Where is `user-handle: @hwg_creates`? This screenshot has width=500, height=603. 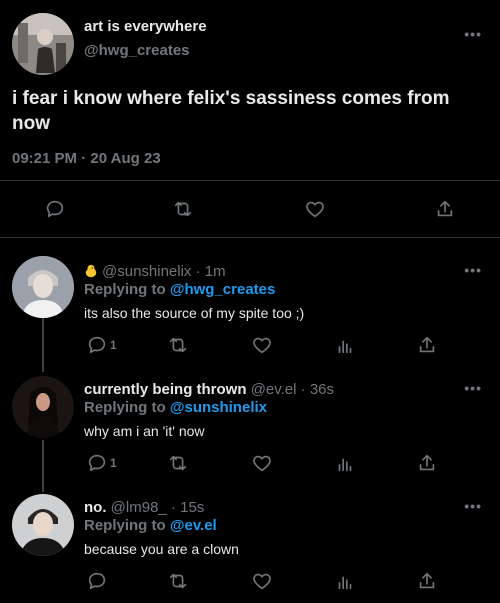 user-handle: @hwg_creates is located at coordinates (137, 50).